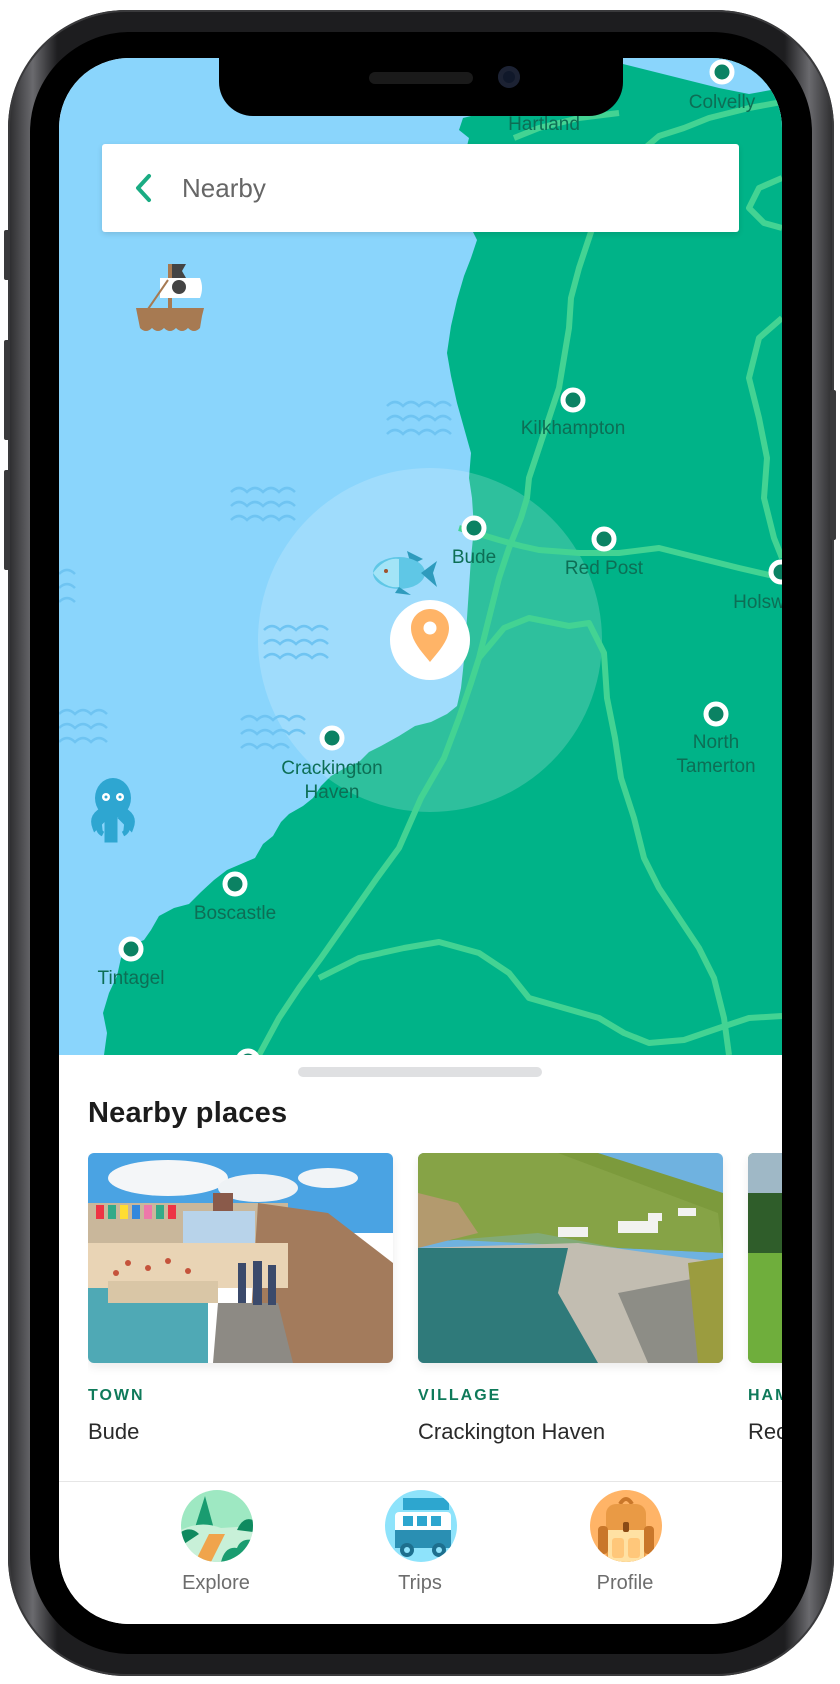  Describe the element at coordinates (544, 124) in the screenshot. I see `place-label: Hartland` at that location.